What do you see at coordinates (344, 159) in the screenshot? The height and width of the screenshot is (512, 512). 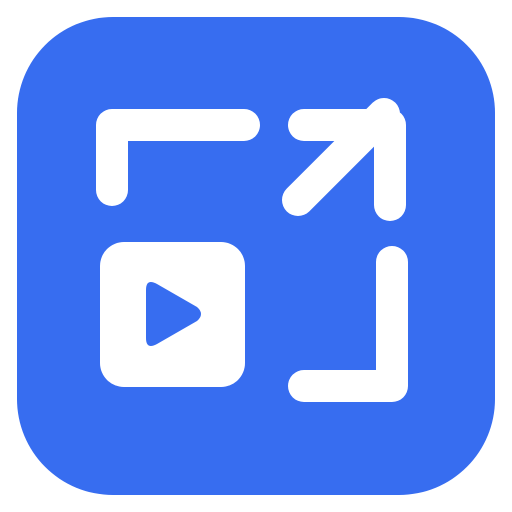 I see `expand-arrow-icon` at bounding box center [344, 159].